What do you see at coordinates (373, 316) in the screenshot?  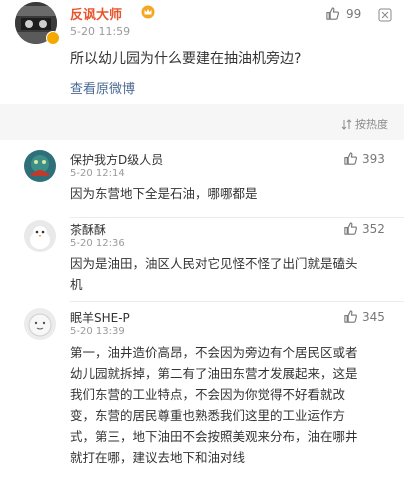 I see `comment-like-count: 345` at bounding box center [373, 316].